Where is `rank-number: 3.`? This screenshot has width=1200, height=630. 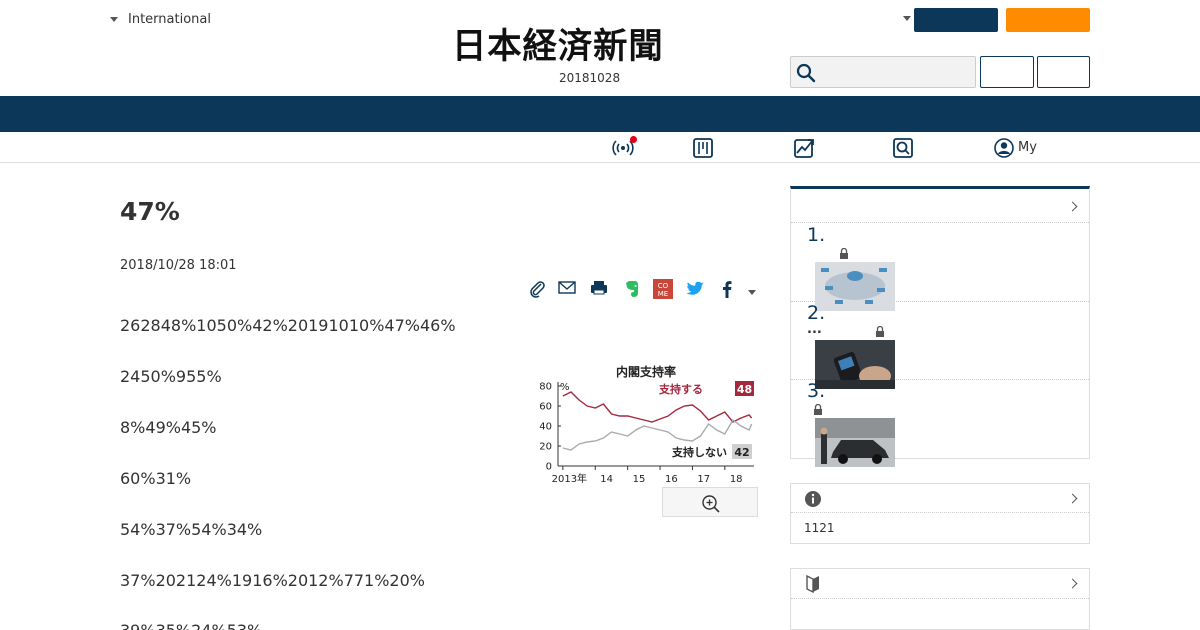 rank-number: 3. is located at coordinates (816, 391).